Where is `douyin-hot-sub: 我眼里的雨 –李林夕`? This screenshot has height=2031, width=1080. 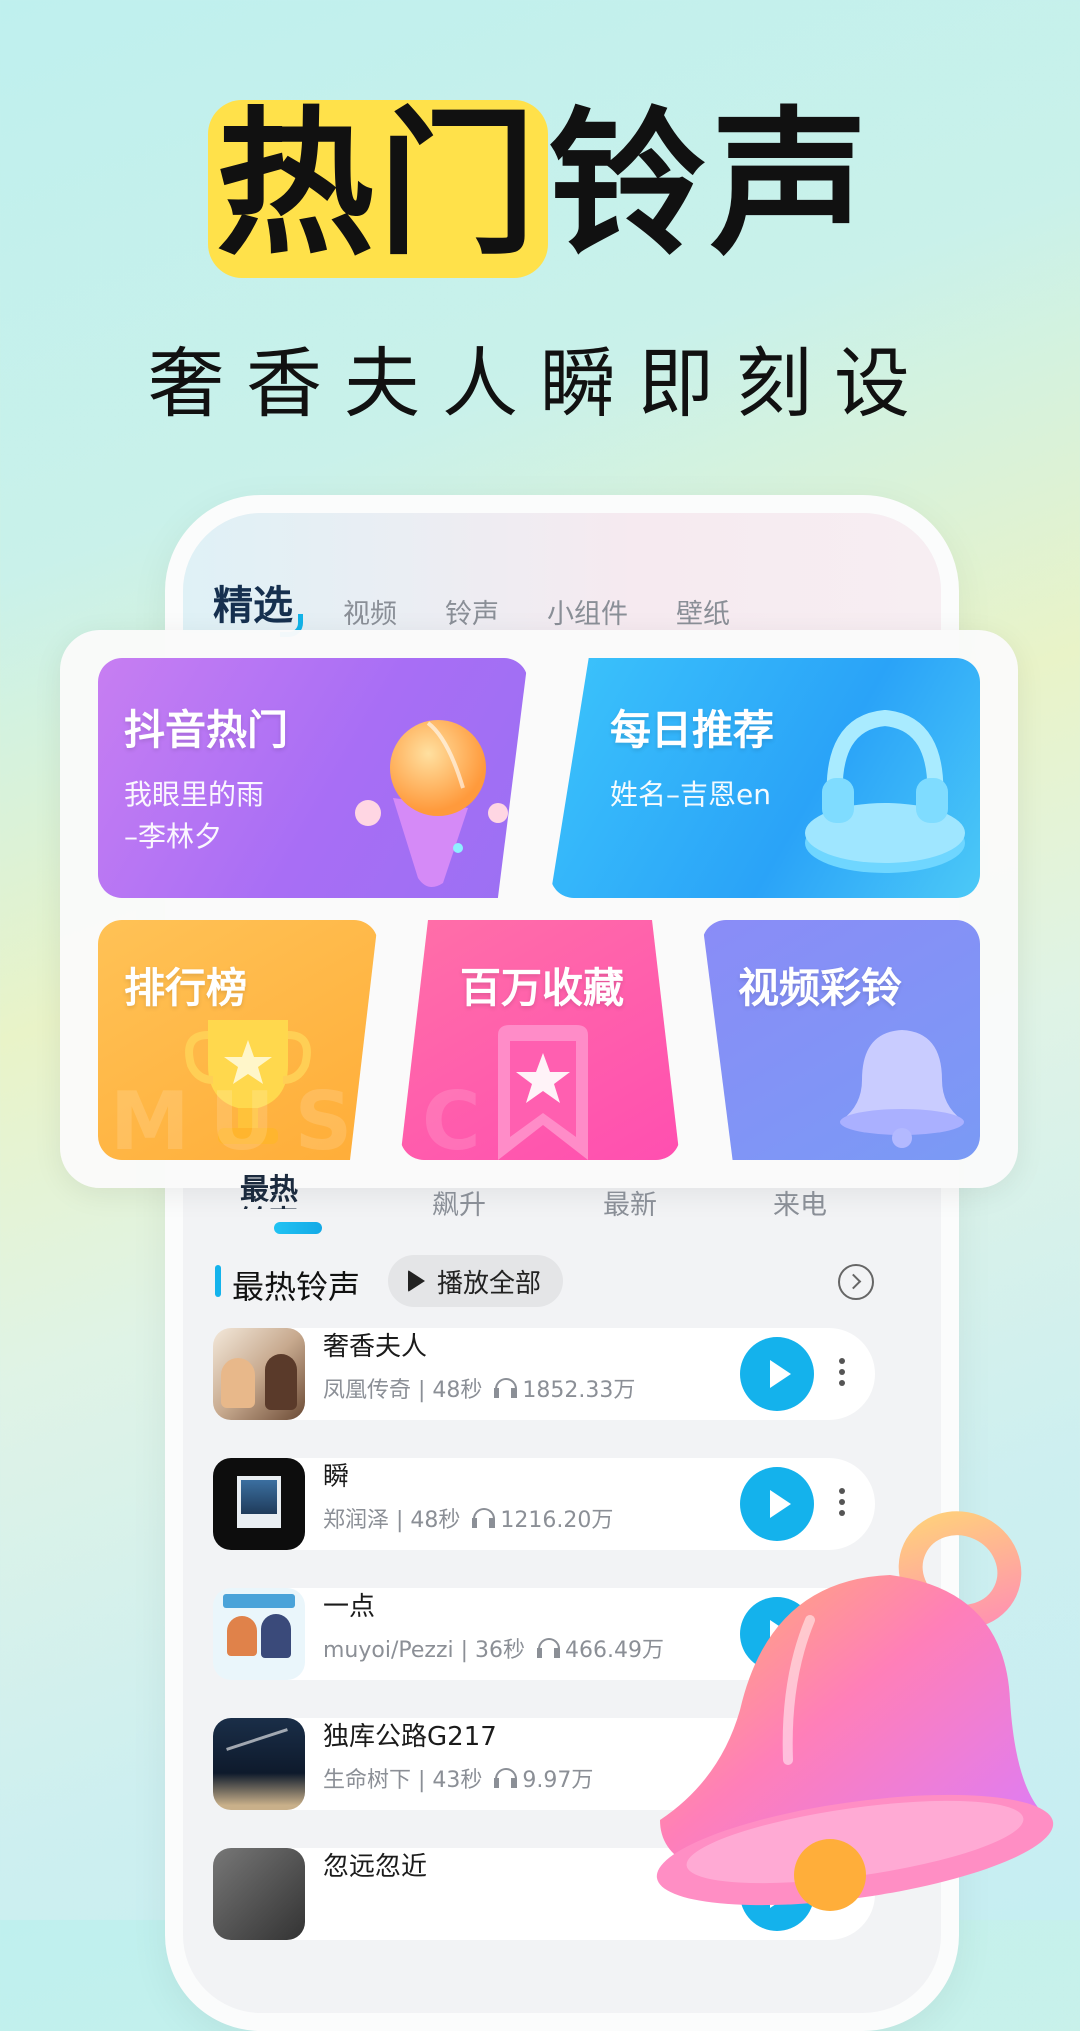
douyin-hot-sub: 我眼里的雨 –李林夕 is located at coordinates (194, 816).